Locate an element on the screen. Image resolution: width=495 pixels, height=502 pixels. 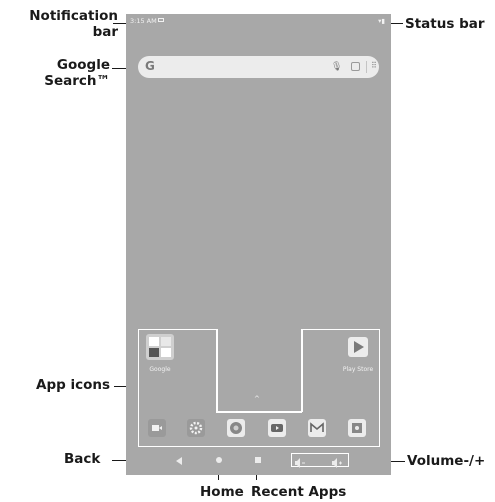
play-triangle-icon is located at coordinates (359, 347).